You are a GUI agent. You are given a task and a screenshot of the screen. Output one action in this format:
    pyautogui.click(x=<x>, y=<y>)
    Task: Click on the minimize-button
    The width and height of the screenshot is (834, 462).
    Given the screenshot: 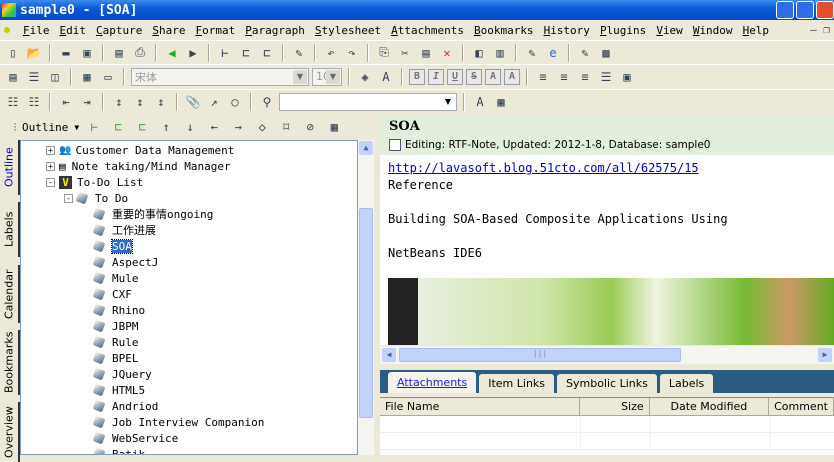 What is the action you would take?
    pyautogui.click(x=785, y=10)
    